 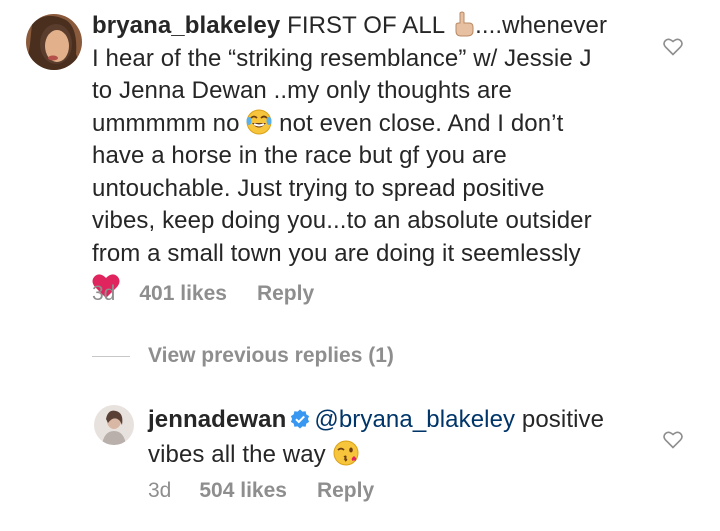 What do you see at coordinates (302, 90) in the screenshot?
I see `comment-text: to Jenna Dewan ..my only thoughts are` at bounding box center [302, 90].